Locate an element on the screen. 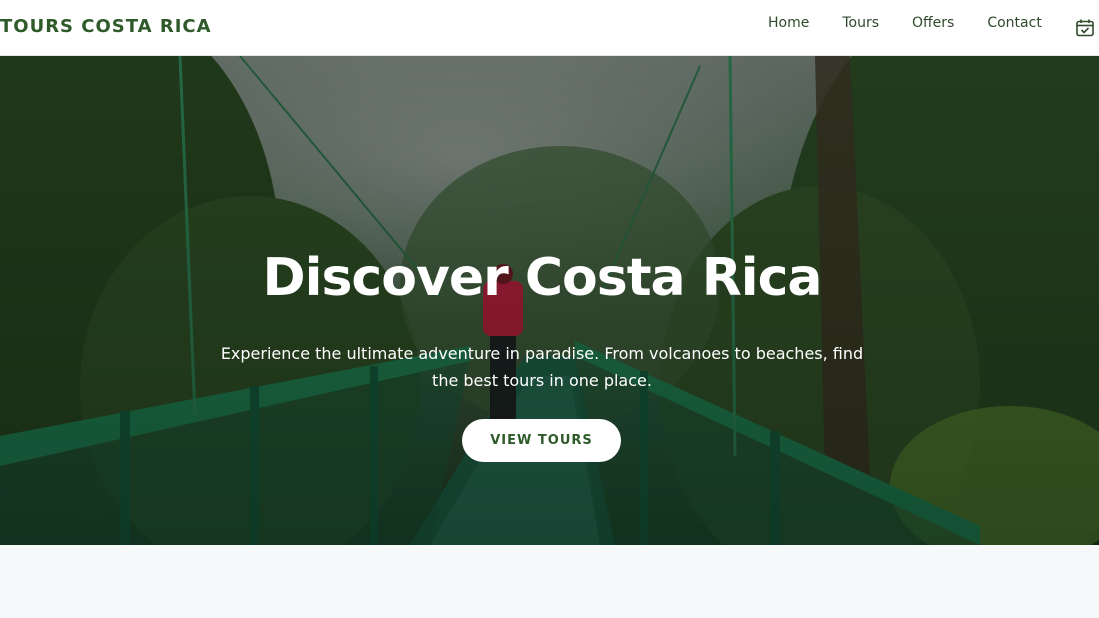 The width and height of the screenshot is (1099, 618). nav-contact: Contact is located at coordinates (1014, 23).